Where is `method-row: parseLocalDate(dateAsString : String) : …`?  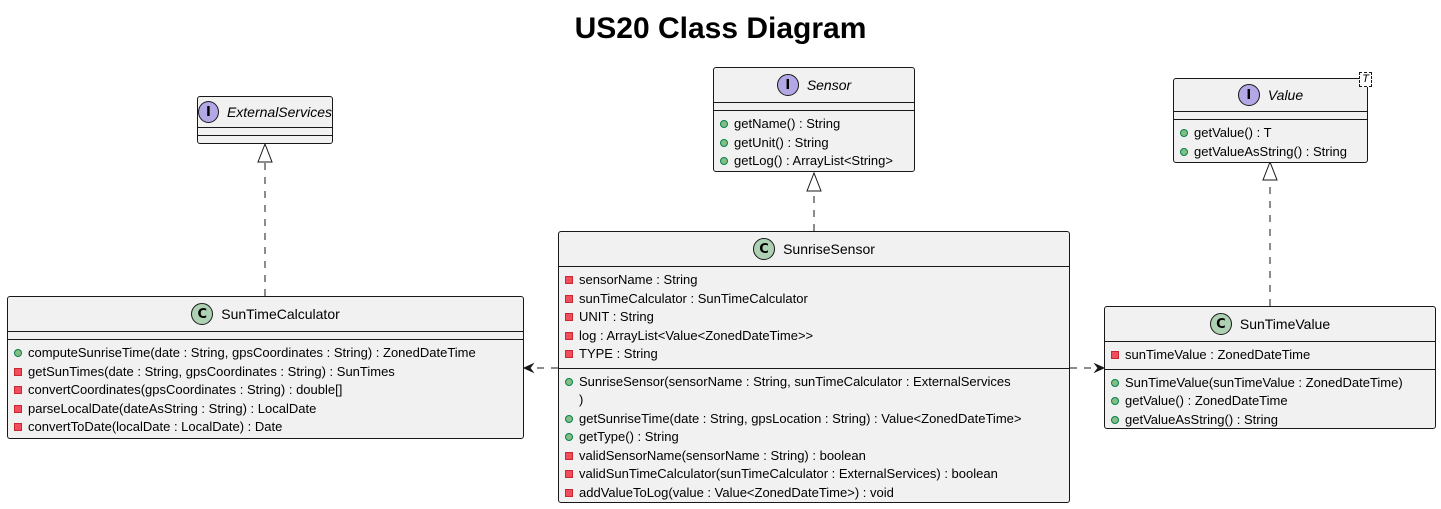 method-row: parseLocalDate(dateAsString : String) : … is located at coordinates (265, 409).